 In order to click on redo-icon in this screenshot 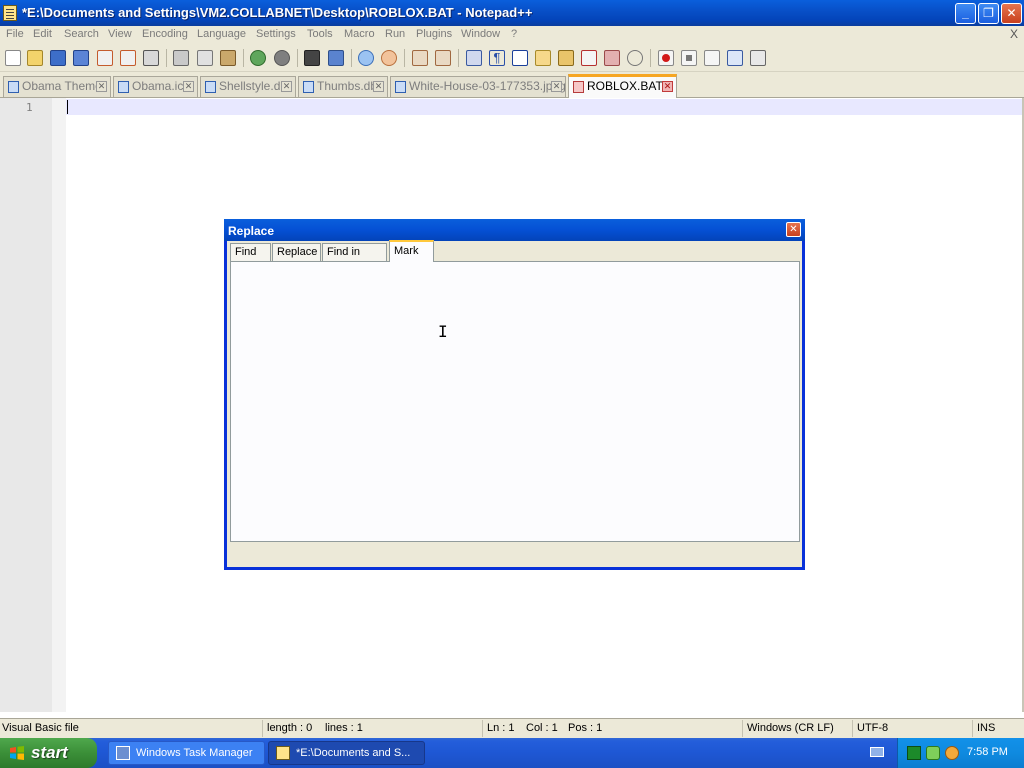, I will do `click(282, 58)`.